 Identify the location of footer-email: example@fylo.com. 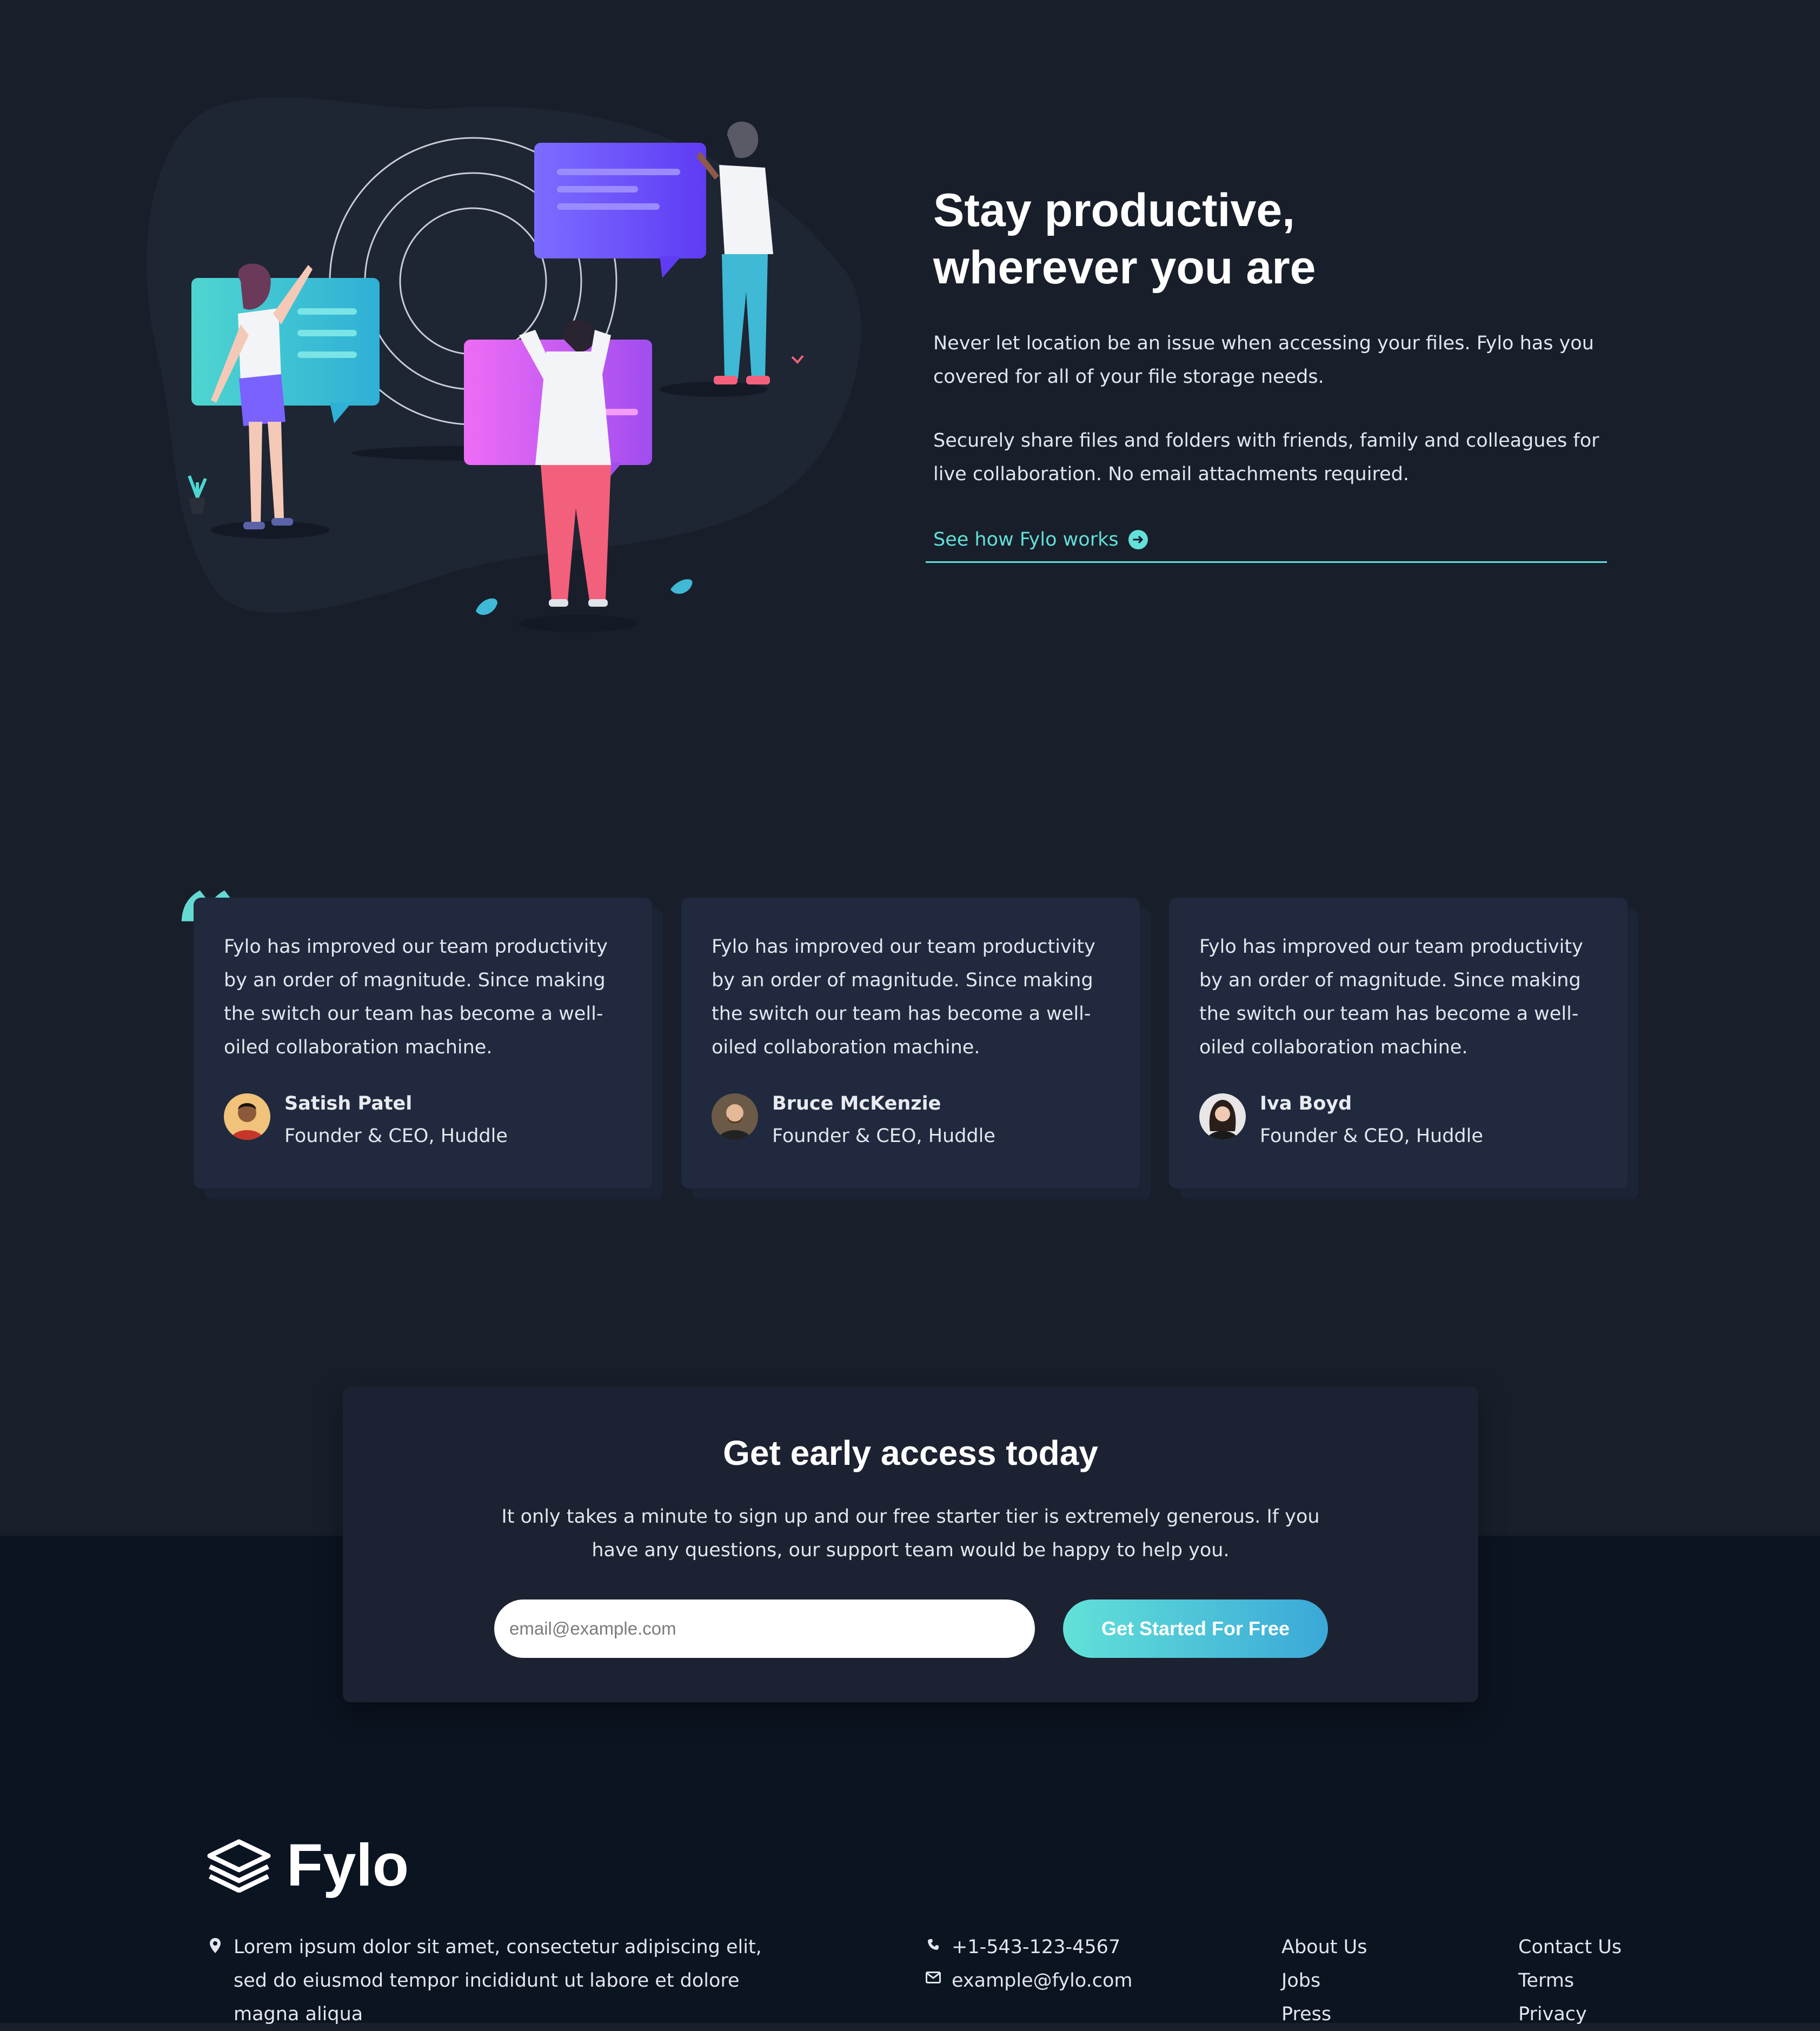
(1027, 1980).